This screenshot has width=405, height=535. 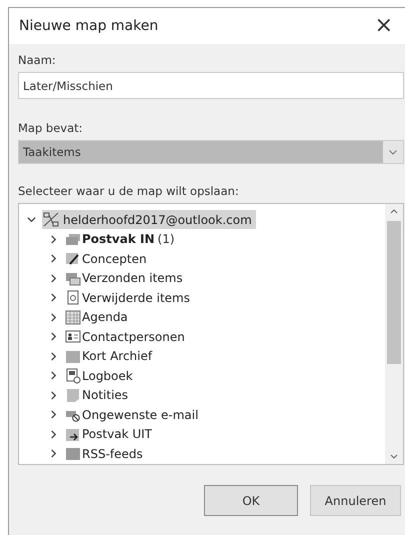 I want to click on ok-button: OK, so click(x=251, y=500).